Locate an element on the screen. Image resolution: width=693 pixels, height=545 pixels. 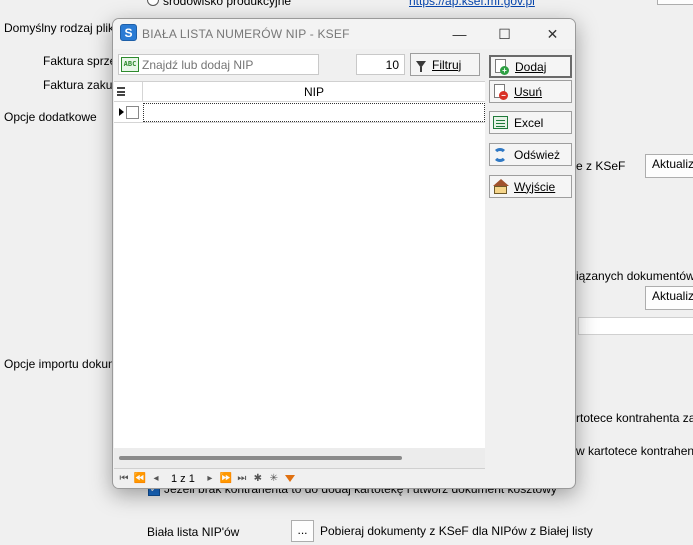
last-page-icon: ⏭ is located at coordinates (242, 479).